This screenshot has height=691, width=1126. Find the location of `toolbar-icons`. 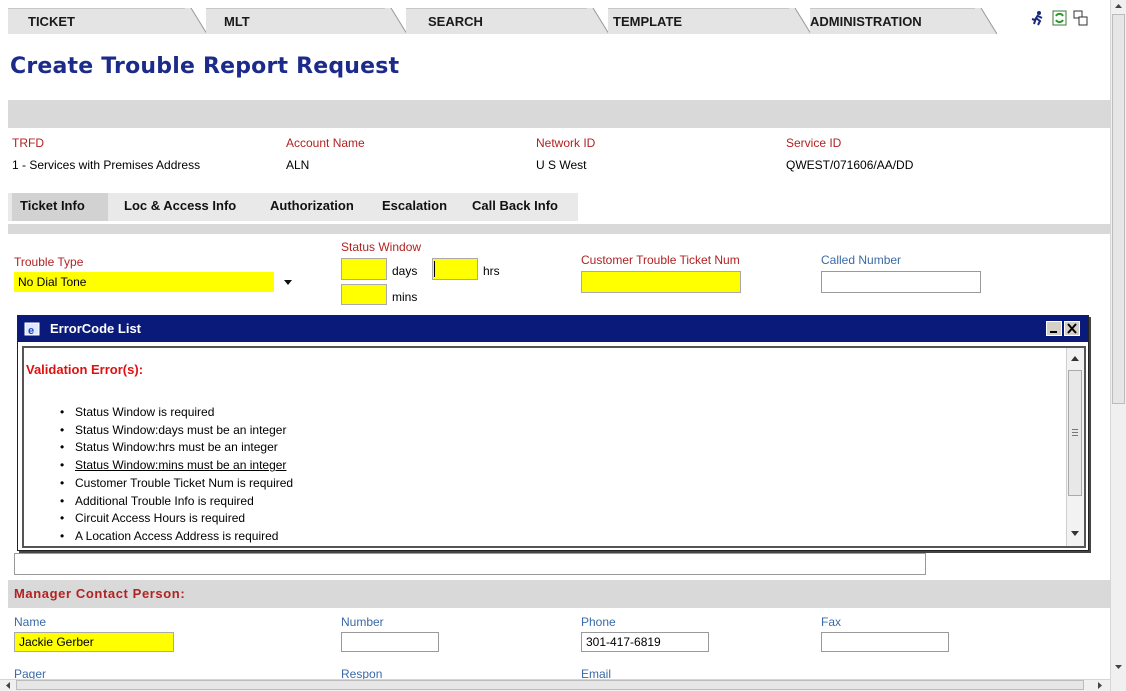

toolbar-icons is located at coordinates (1057, 18).